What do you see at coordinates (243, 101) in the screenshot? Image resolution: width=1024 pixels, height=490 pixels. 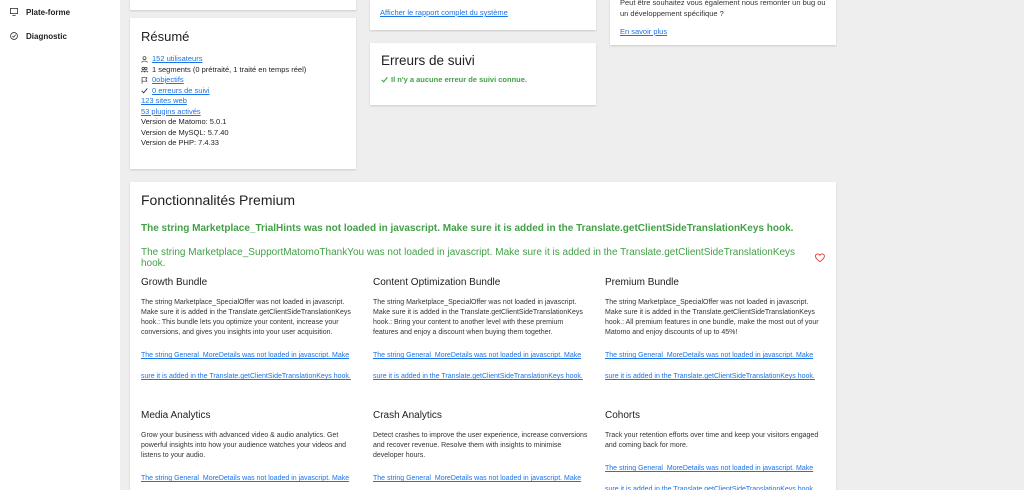 I see `websites-line: 123 sites web` at bounding box center [243, 101].